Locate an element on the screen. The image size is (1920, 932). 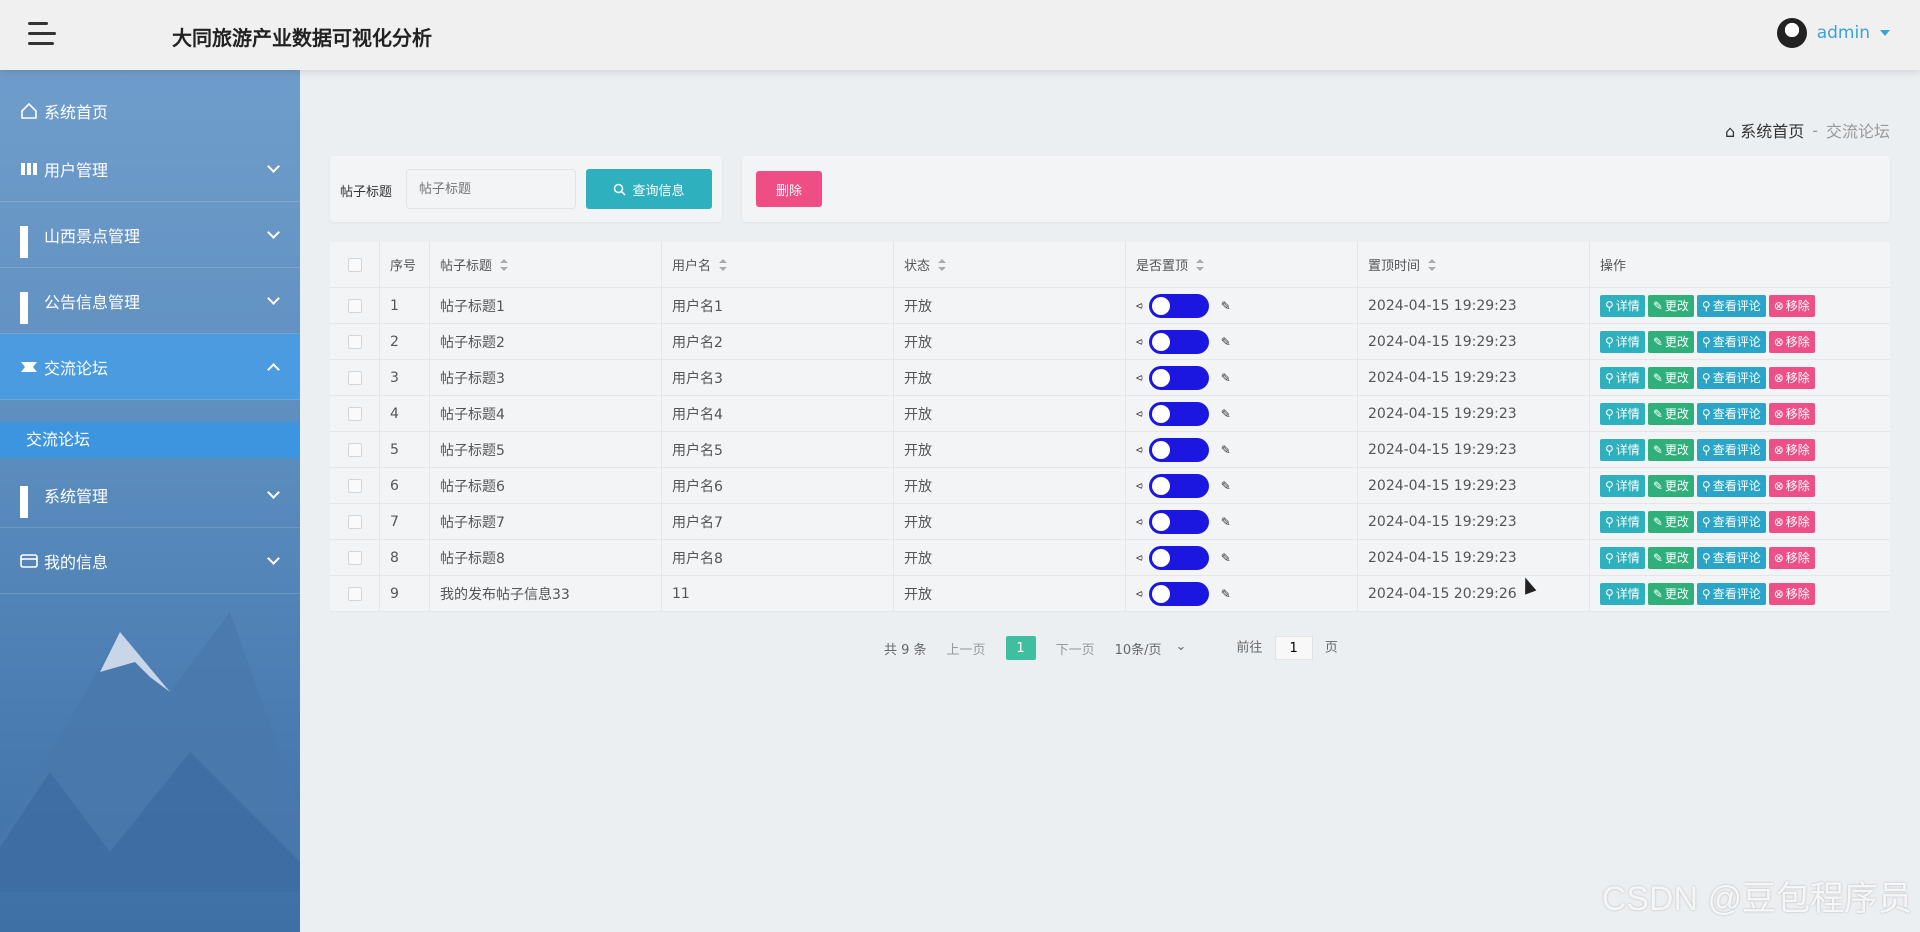
avatar is located at coordinates (1791, 33).